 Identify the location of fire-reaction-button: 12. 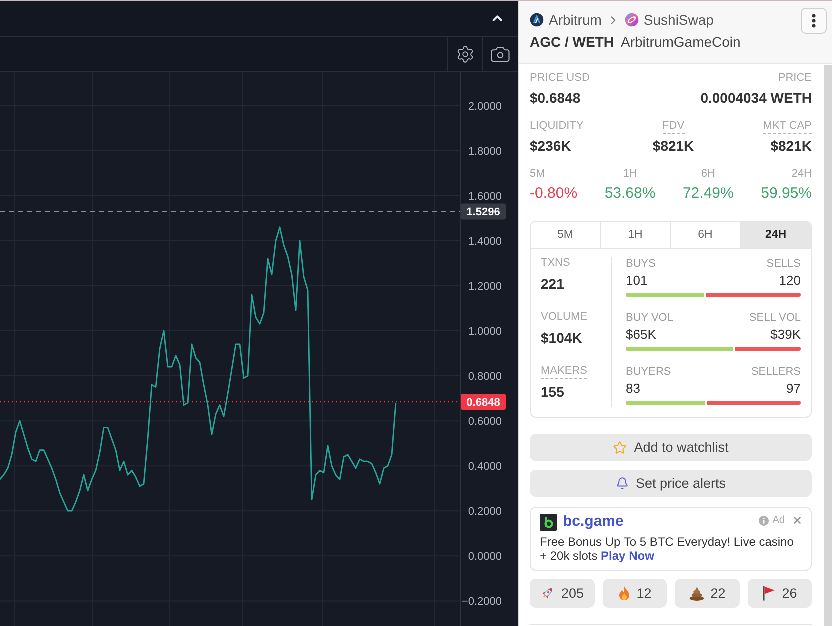
(634, 593).